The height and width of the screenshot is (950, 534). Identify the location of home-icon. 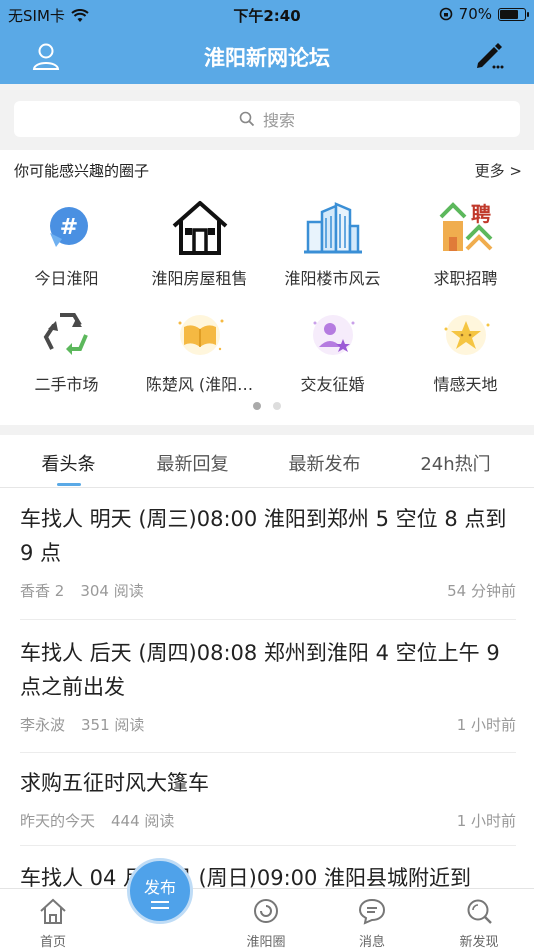
(53, 911).